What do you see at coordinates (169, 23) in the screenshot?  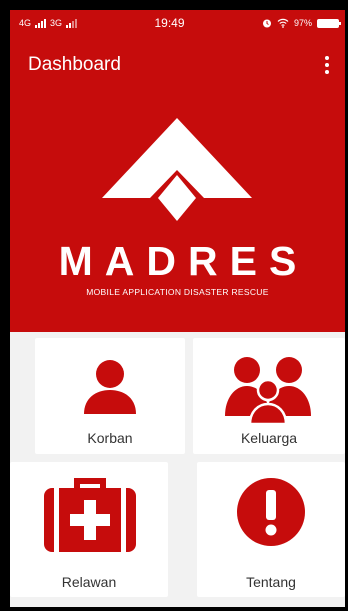 I see `clock: 19:49` at bounding box center [169, 23].